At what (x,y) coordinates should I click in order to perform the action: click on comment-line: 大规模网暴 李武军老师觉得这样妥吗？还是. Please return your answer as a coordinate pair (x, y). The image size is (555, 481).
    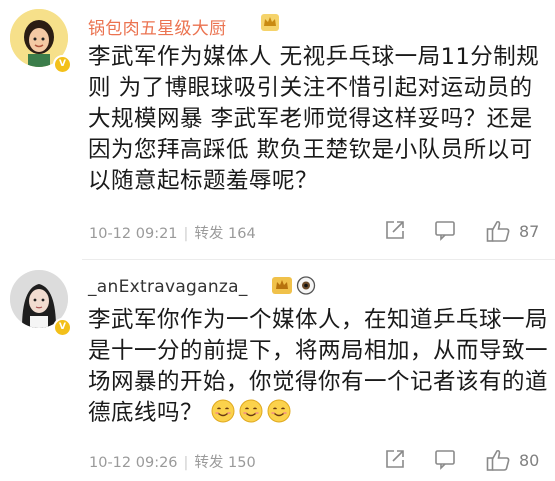
    Looking at the image, I should click on (310, 119).